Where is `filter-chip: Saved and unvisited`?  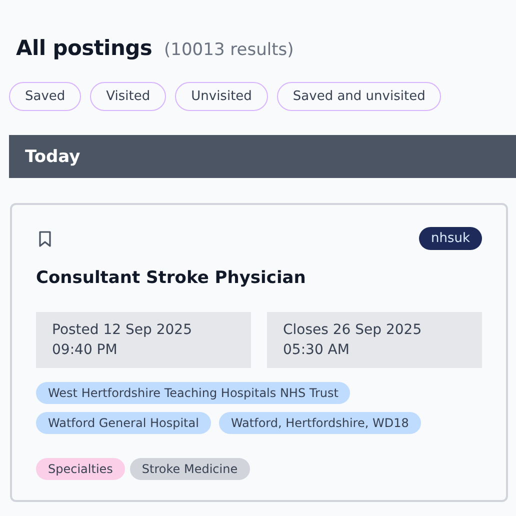
filter-chip: Saved and unvisited is located at coordinates (359, 96).